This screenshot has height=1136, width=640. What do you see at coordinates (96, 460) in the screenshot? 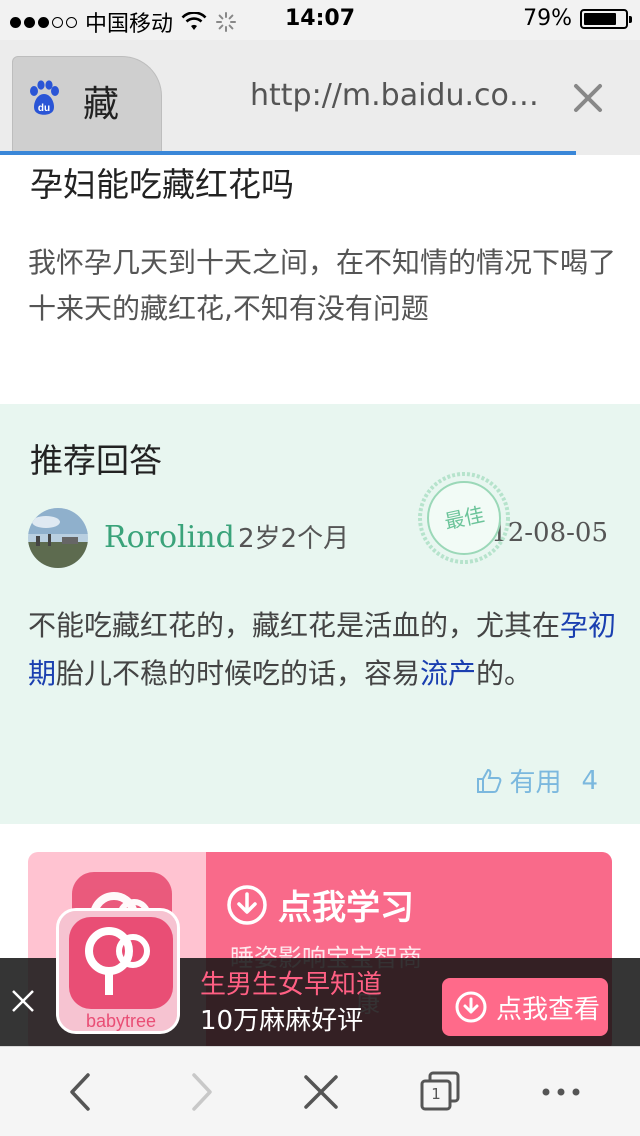
I see `answer-heading: 推荐回答` at bounding box center [96, 460].